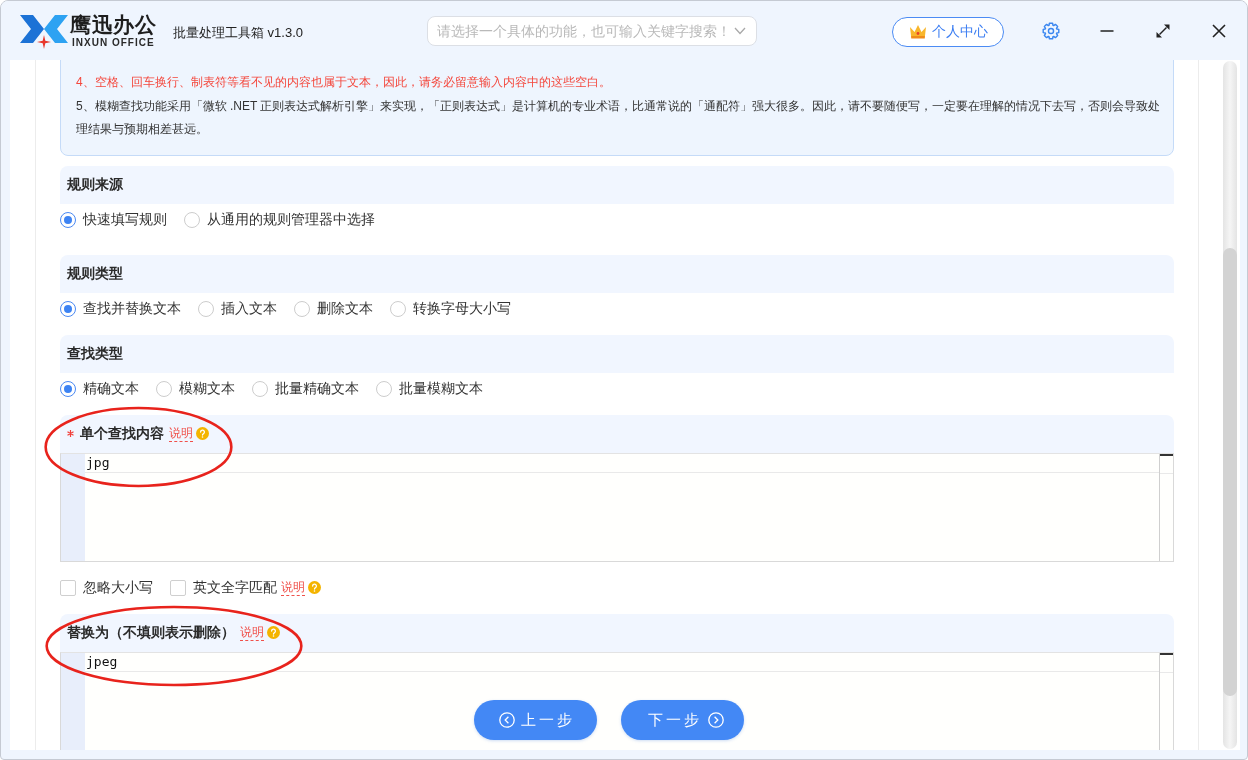 This screenshot has height=760, width=1248. Describe the element at coordinates (118, 587) in the screenshot. I see `checkbox-label: 忽略大小写` at that location.